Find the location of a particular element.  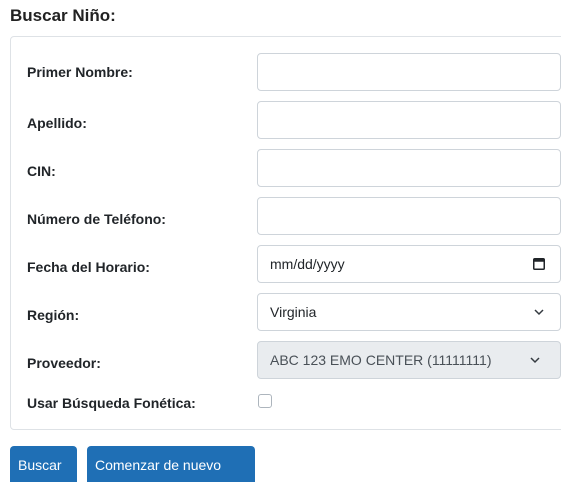

phone-label: Número de Teléfono: is located at coordinates (96, 219).